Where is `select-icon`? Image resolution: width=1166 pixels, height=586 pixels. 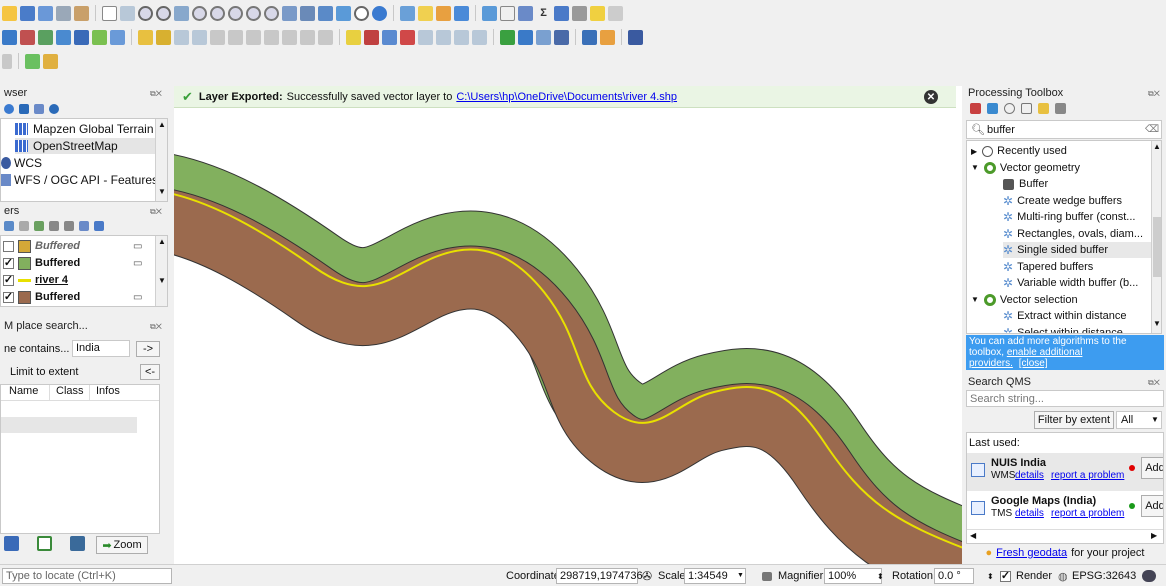 select-icon is located at coordinates (425, 13).